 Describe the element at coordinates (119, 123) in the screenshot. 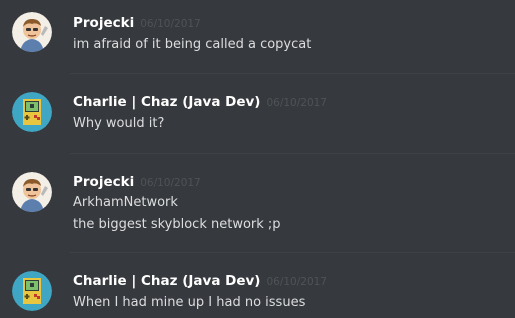

I see `message-text: Why would it?` at that location.